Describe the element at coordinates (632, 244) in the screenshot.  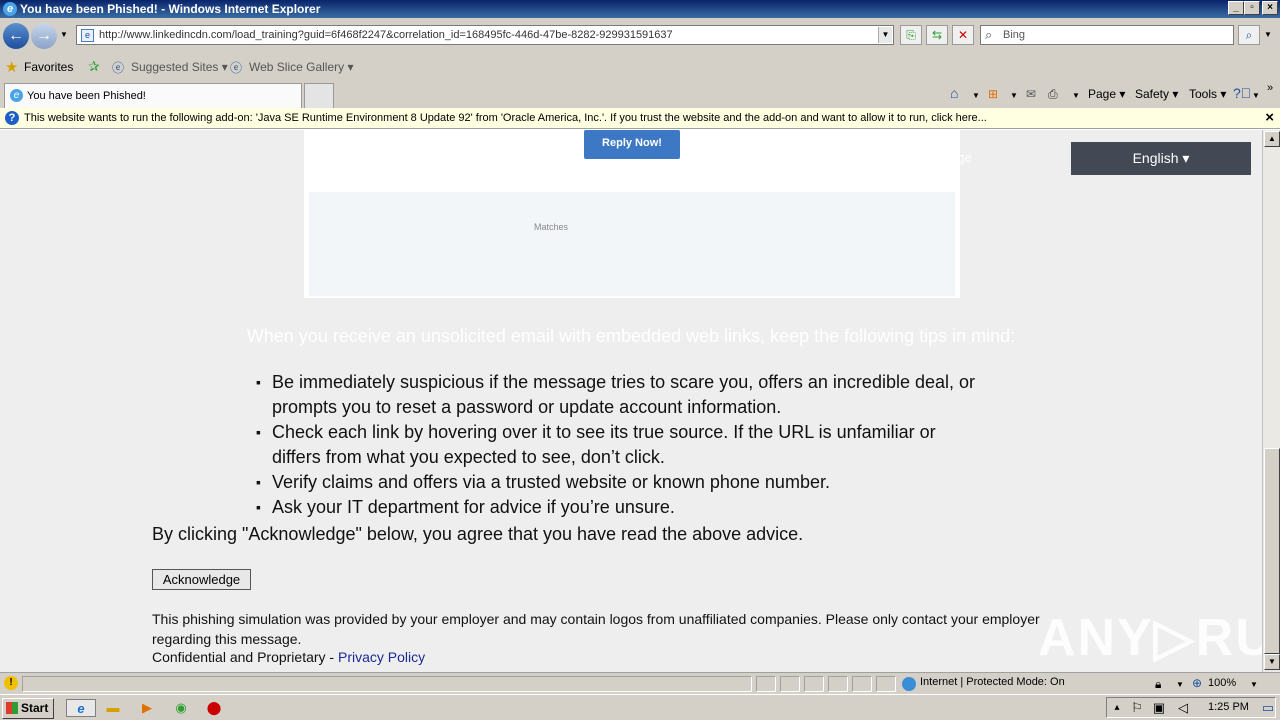
I see `matches-panel: Matches` at that location.